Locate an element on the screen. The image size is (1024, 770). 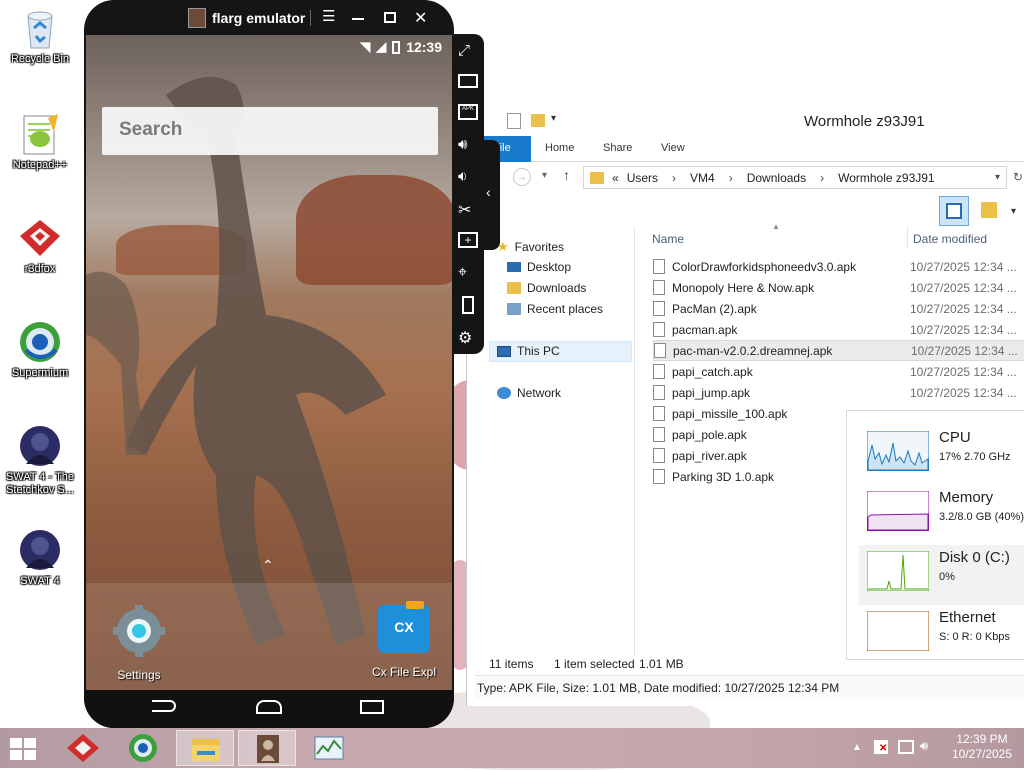
nav-this-pc-label: This PC is located at coordinates (538, 351).